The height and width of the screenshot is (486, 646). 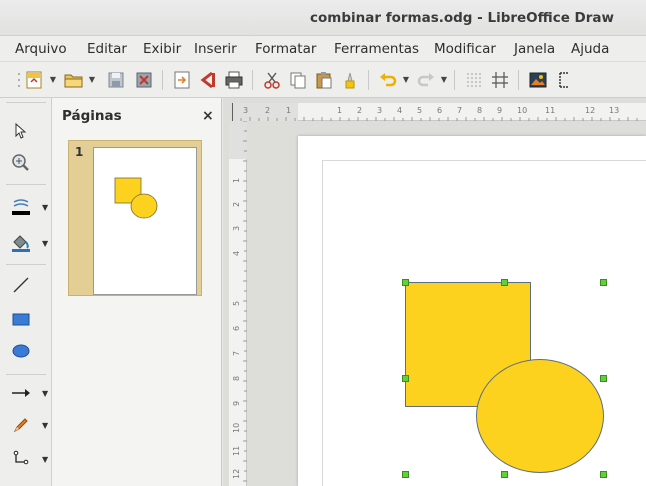 I want to click on menu-exibir: Exibir, so click(x=162, y=49).